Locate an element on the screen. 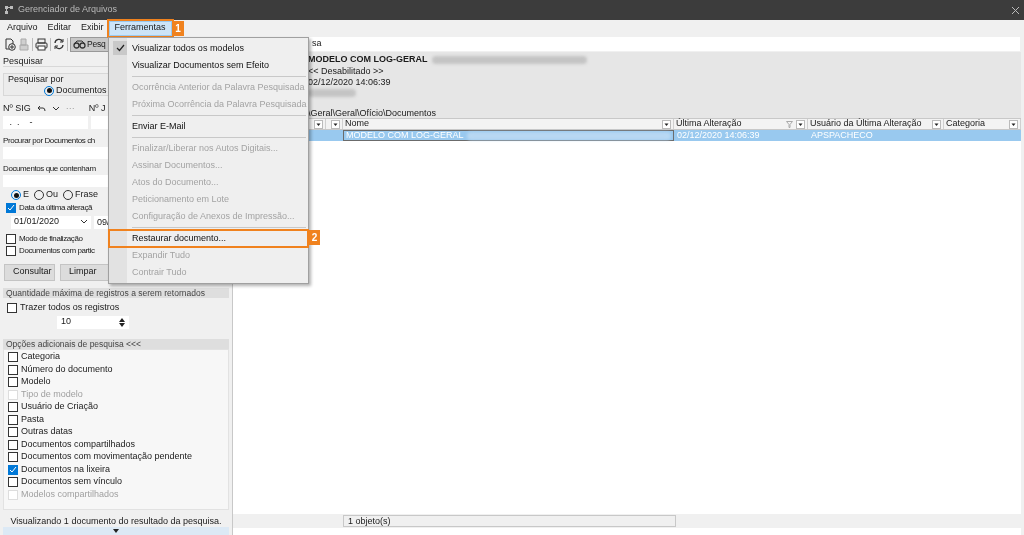 Image resolution: width=1024 pixels, height=535 pixels. checkbox-label: Documentos compartilhados is located at coordinates (78, 444).